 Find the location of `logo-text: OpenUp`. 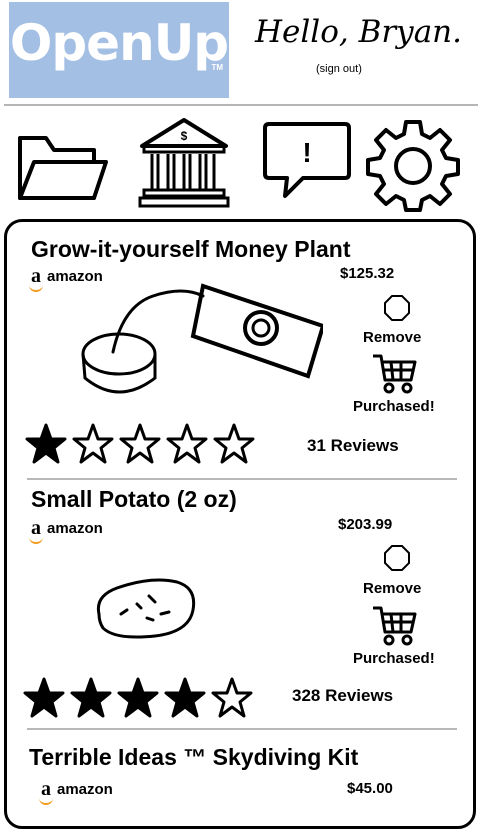

logo-text: OpenUp is located at coordinates (119, 43).